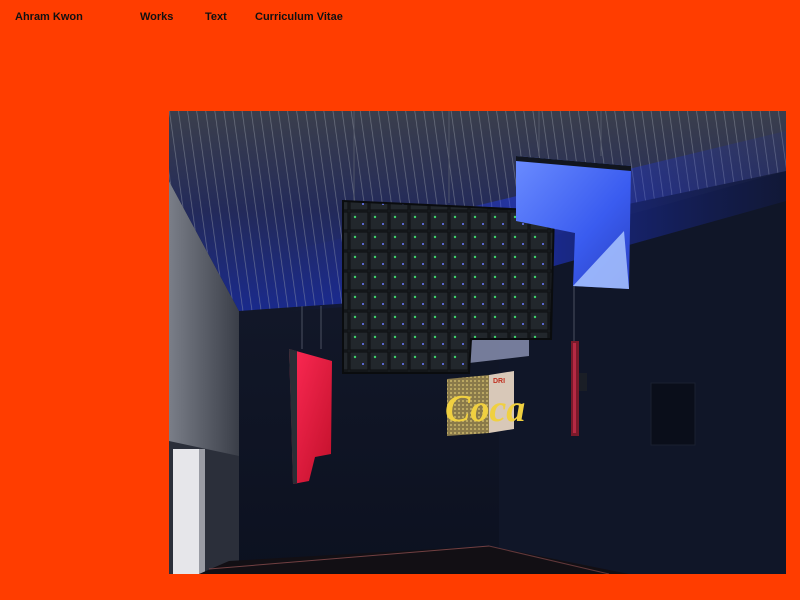 The width and height of the screenshot is (800, 600). Describe the element at coordinates (499, 381) in the screenshot. I see `sign-small-text: DRI` at that location.